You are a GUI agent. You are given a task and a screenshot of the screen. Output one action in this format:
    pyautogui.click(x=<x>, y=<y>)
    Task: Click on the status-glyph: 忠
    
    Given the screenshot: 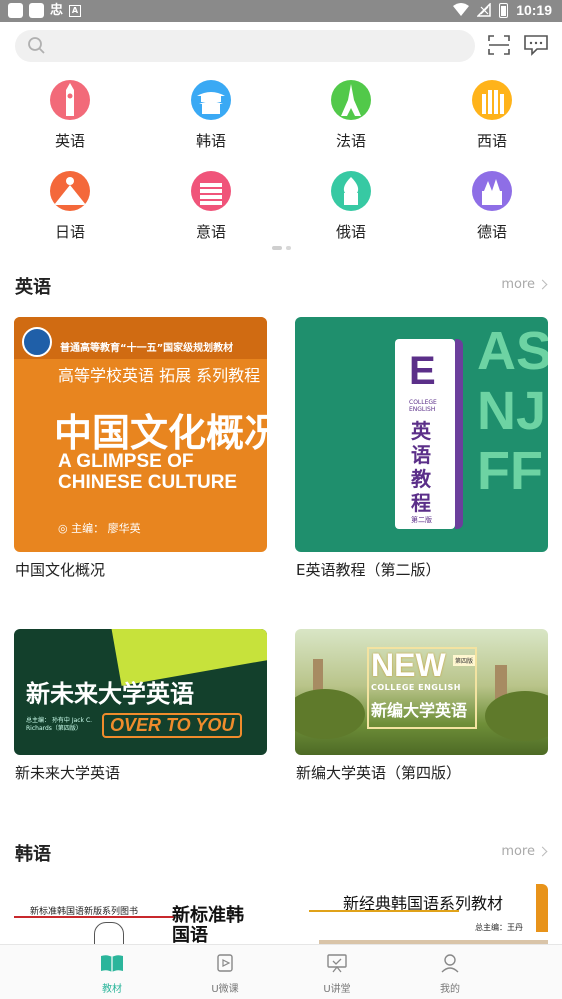 What is the action you would take?
    pyautogui.click(x=57, y=10)
    